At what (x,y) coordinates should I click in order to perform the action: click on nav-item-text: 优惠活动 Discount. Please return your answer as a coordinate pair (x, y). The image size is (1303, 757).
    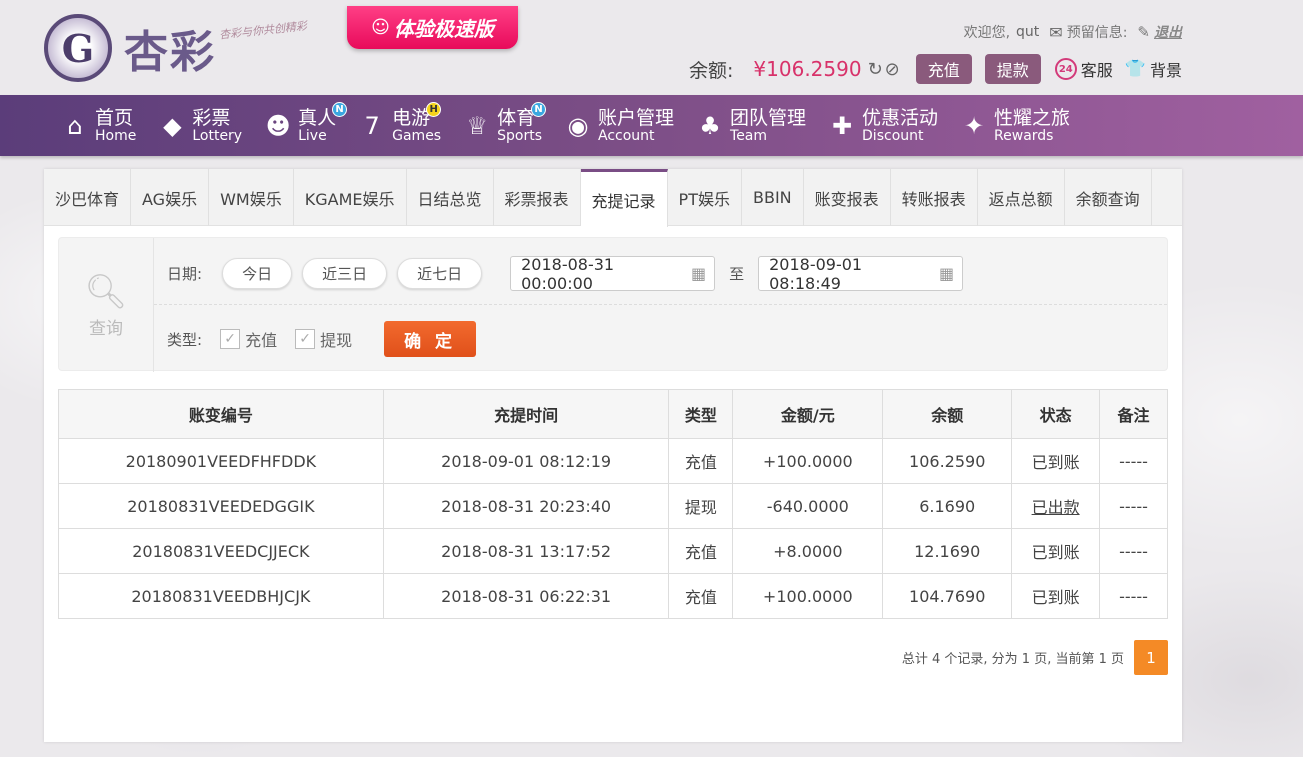
    Looking at the image, I should click on (900, 126).